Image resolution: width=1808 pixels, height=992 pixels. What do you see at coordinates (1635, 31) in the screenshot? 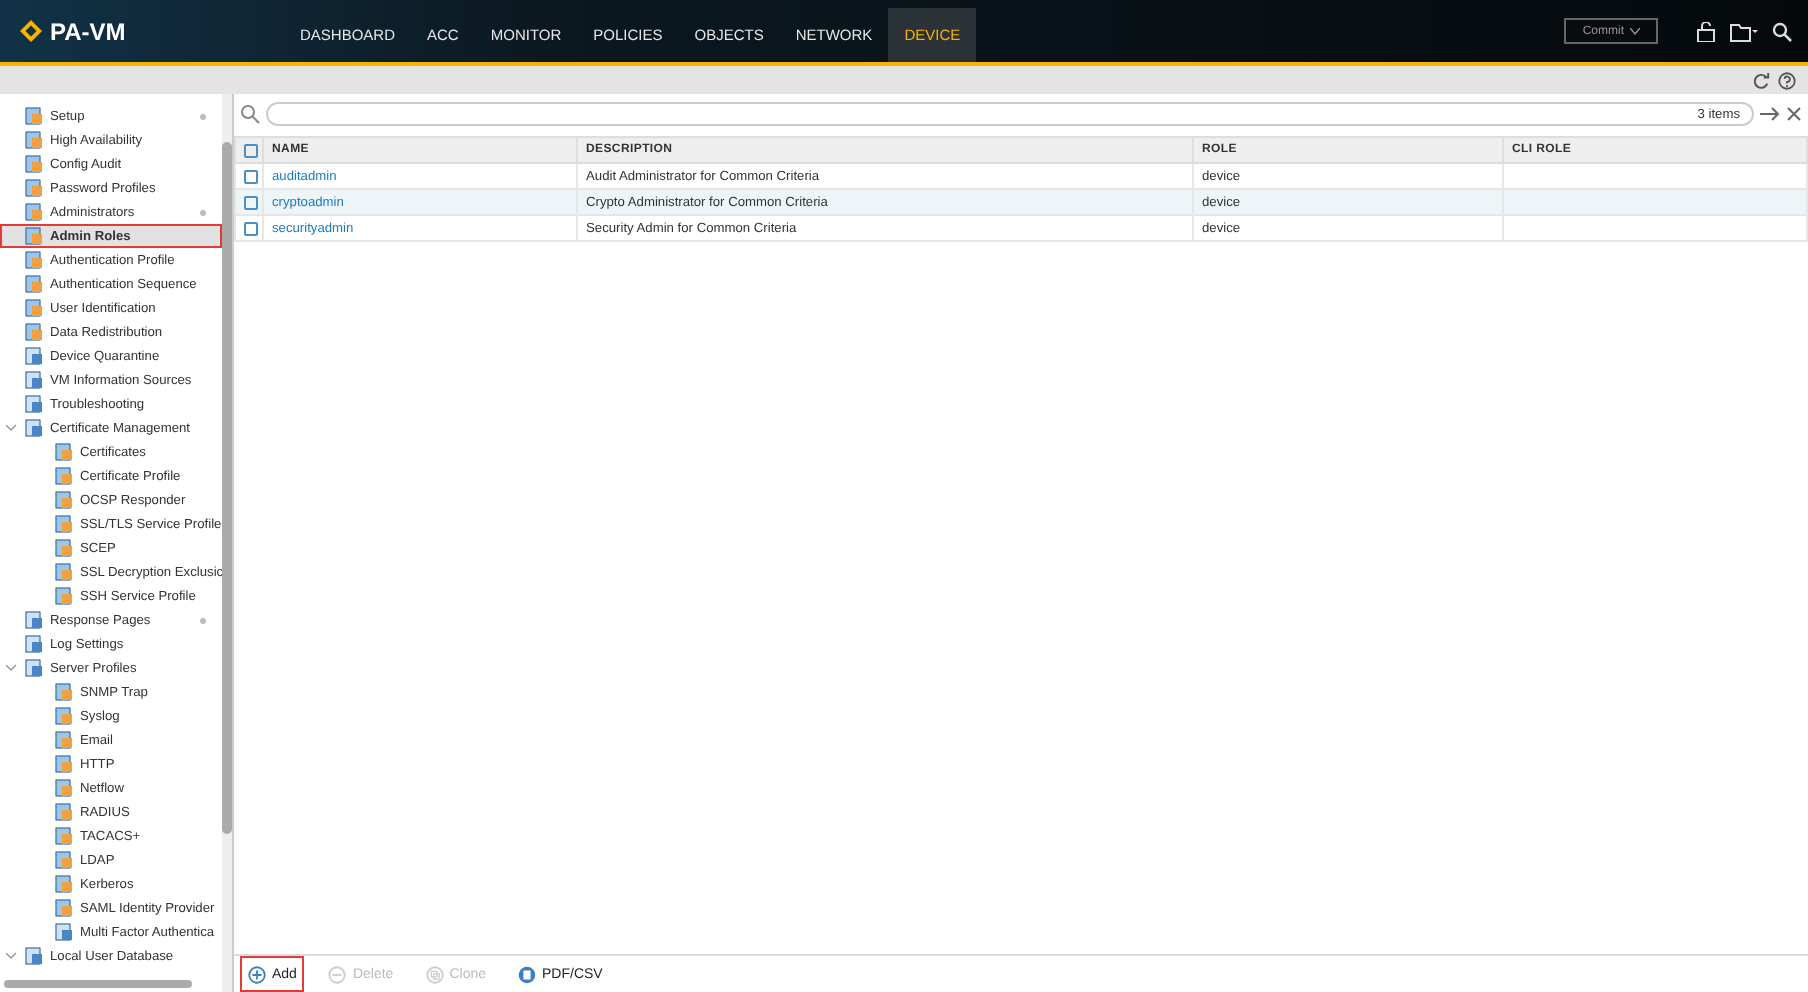
I see `caret-icon` at bounding box center [1635, 31].